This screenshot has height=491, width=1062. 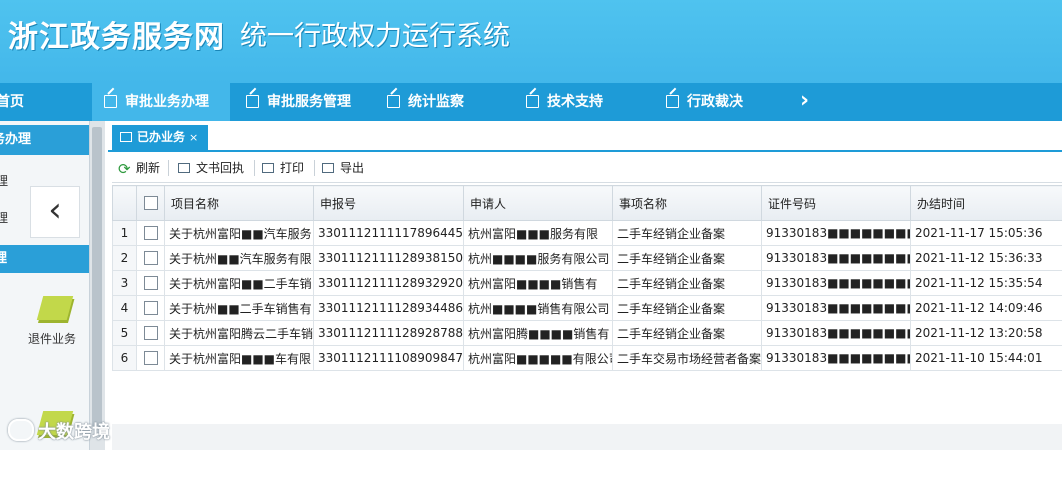 I want to click on nav-home: 首页, so click(x=12, y=102).